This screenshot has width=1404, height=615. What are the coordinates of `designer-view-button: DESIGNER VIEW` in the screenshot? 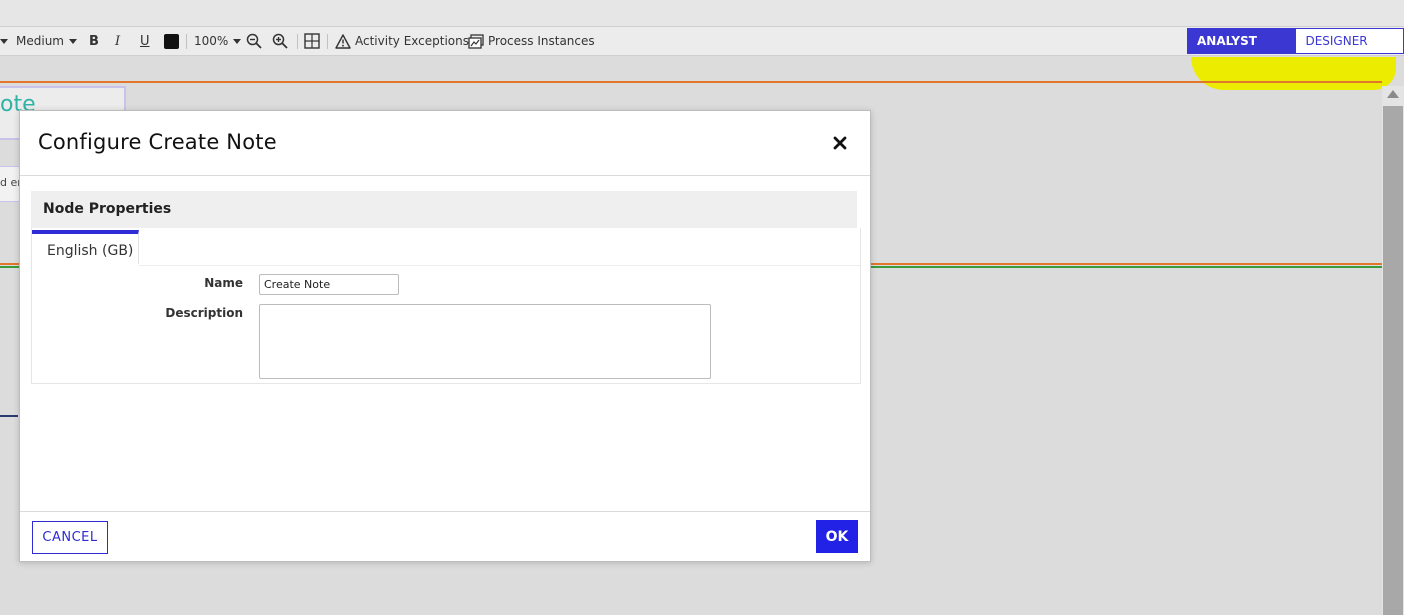 It's located at (1349, 50).